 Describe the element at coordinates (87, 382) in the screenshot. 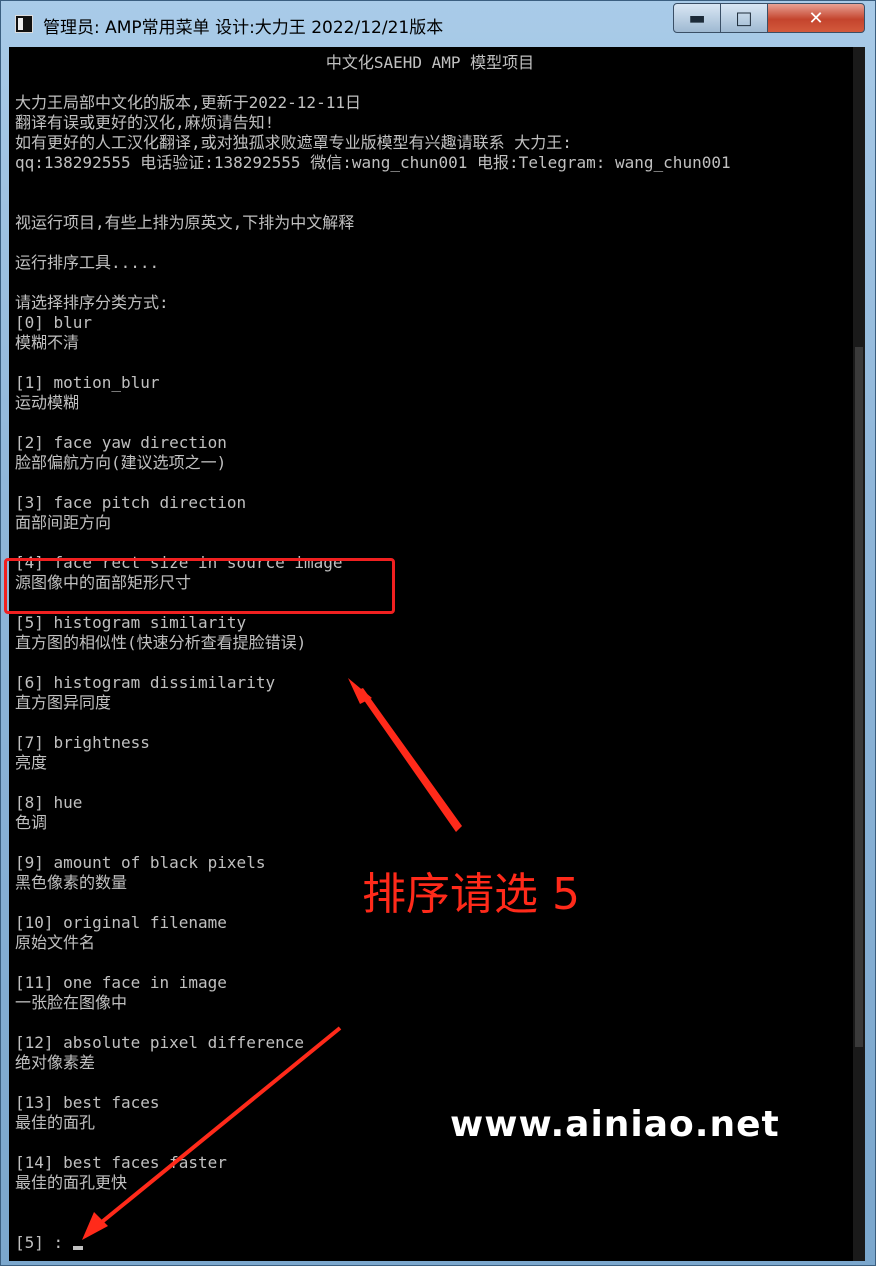

I see `console-line: [1] motion_blur` at that location.